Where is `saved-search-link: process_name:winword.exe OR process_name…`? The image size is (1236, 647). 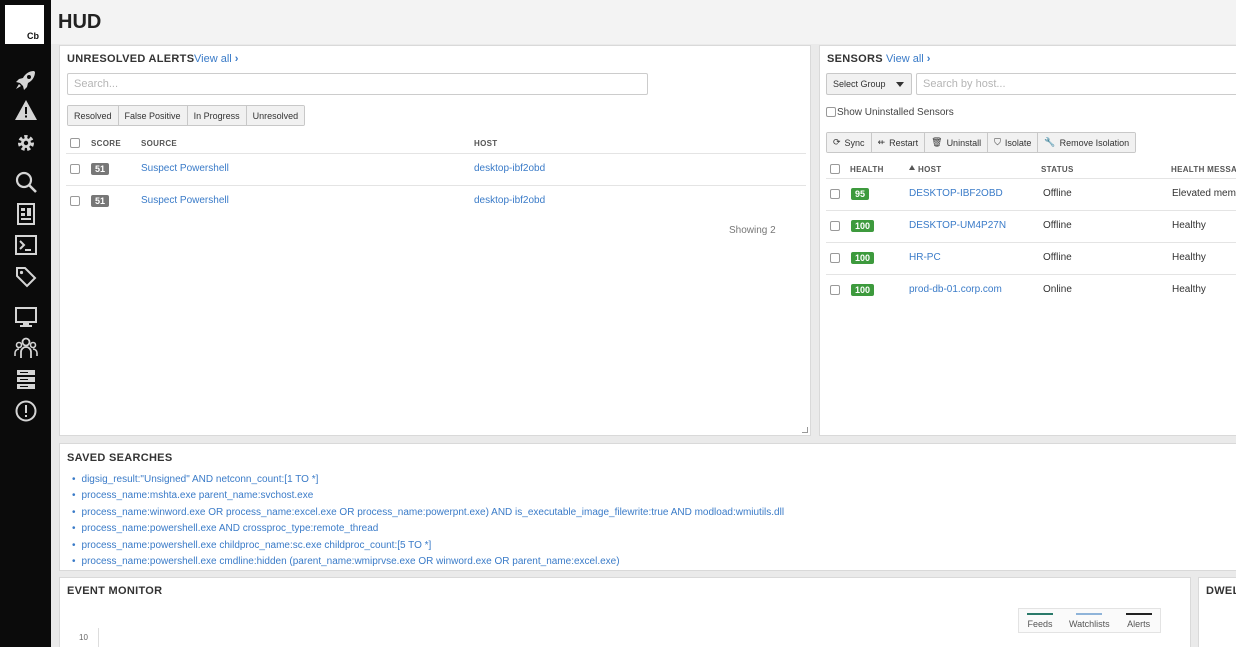
saved-search-link: process_name:winword.exe OR process_name… is located at coordinates (428, 512).